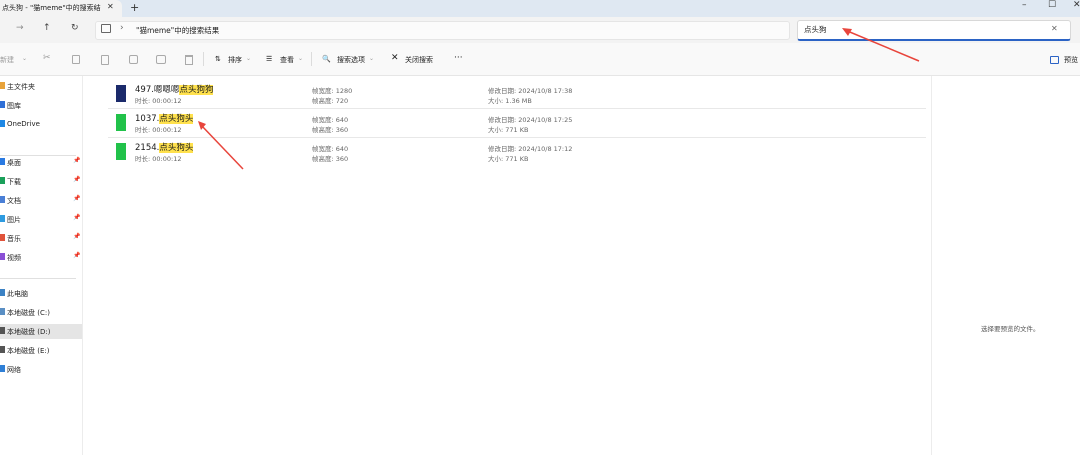  Describe the element at coordinates (222, 147) in the screenshot. I see `annotation-arrow-result` at that location.